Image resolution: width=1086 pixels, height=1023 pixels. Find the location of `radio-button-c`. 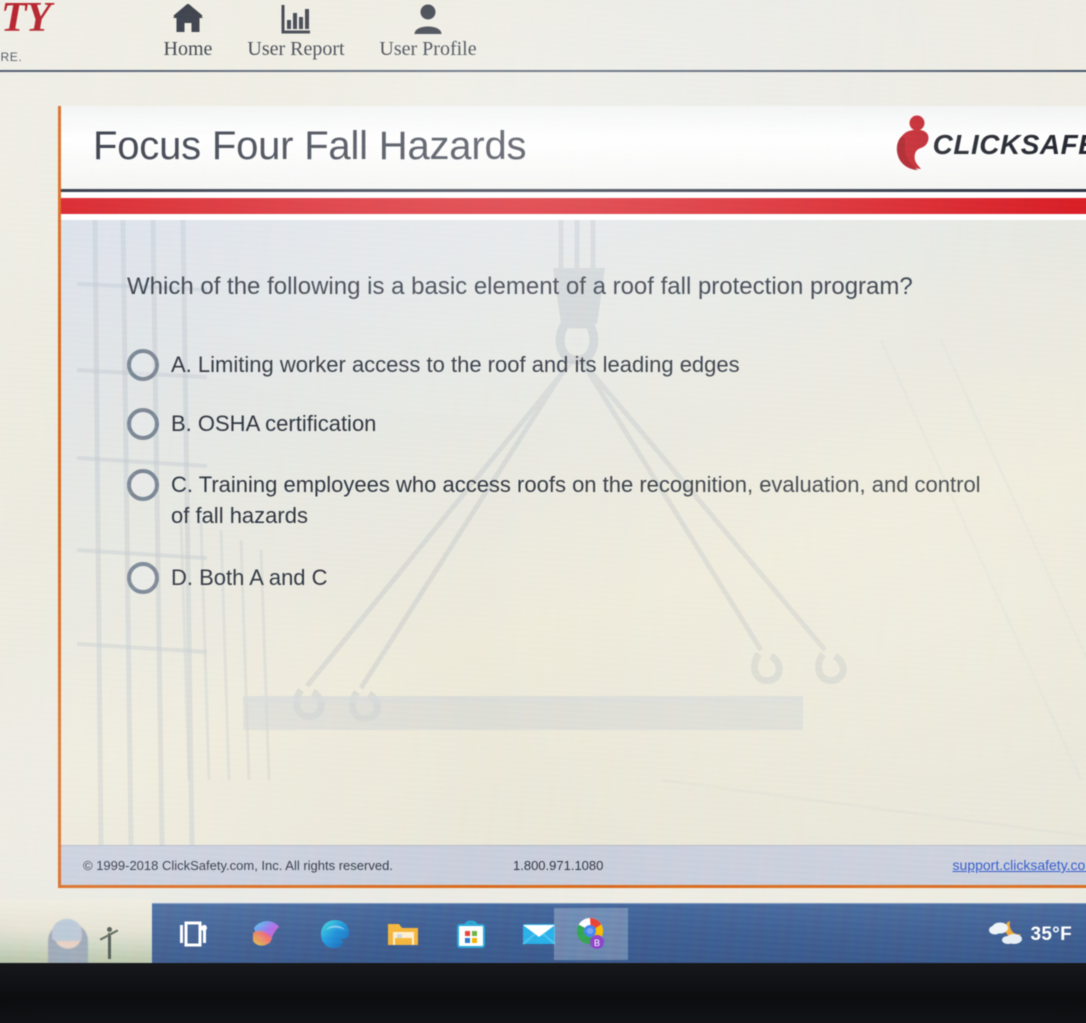

radio-button-c is located at coordinates (143, 485).